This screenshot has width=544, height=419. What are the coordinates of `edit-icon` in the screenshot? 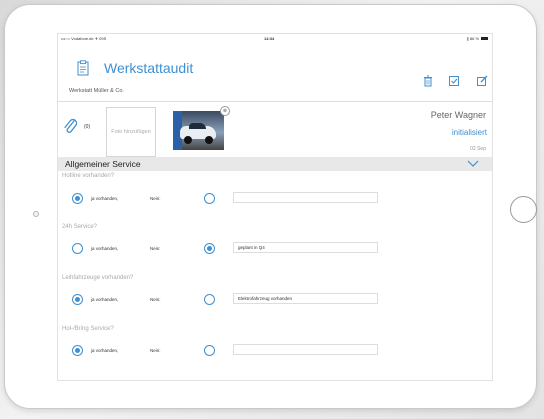 It's located at (482, 81).